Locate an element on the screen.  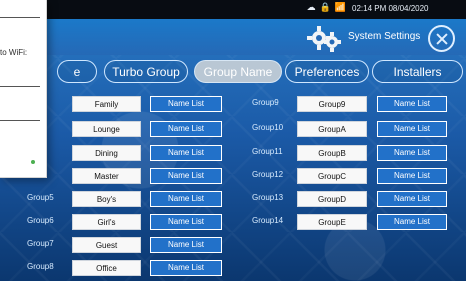
tab-group-name: Group Name is located at coordinates (238, 71).